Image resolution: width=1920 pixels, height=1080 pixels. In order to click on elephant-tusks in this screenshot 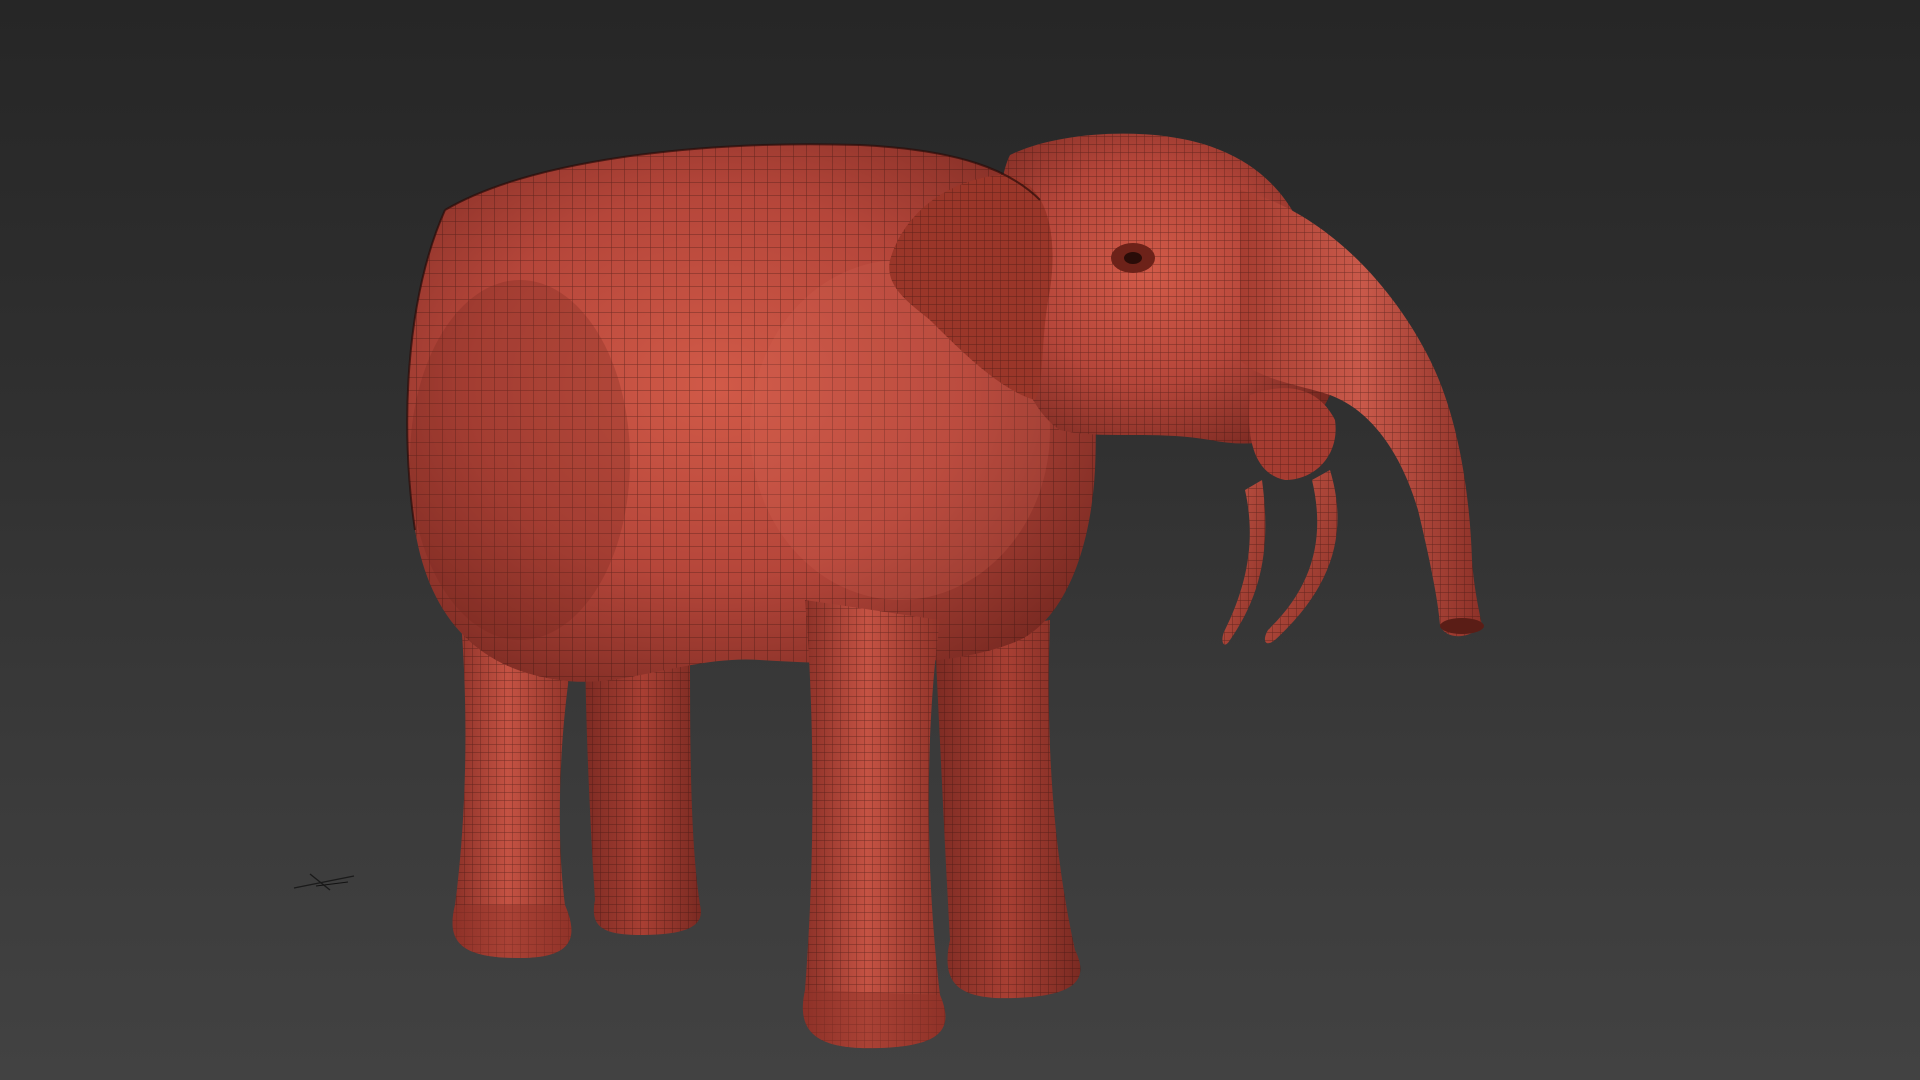, I will do `click(1280, 557)`.